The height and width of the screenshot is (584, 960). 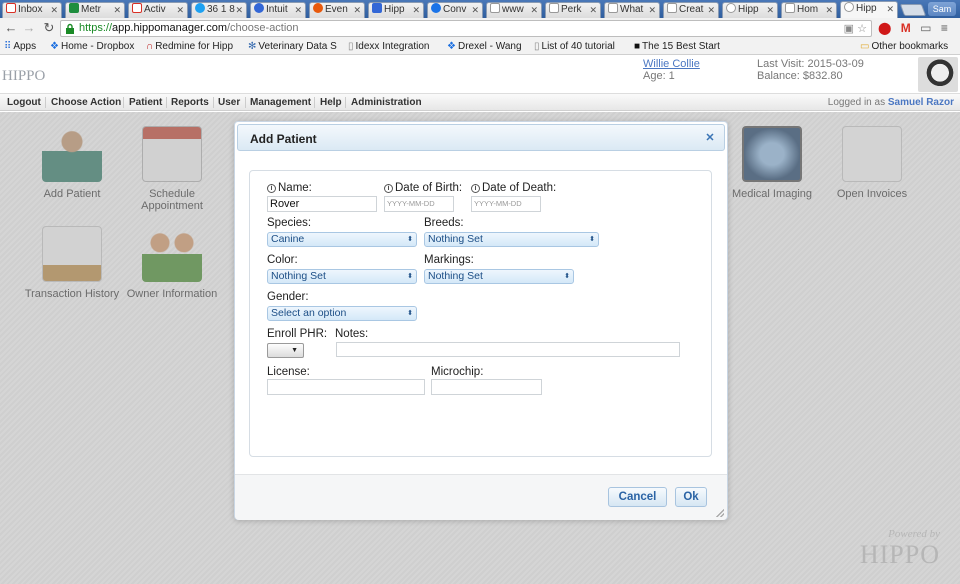 What do you see at coordinates (219, 10) in the screenshot?
I see `browser-tab: 36 1 8 ✕` at bounding box center [219, 10].